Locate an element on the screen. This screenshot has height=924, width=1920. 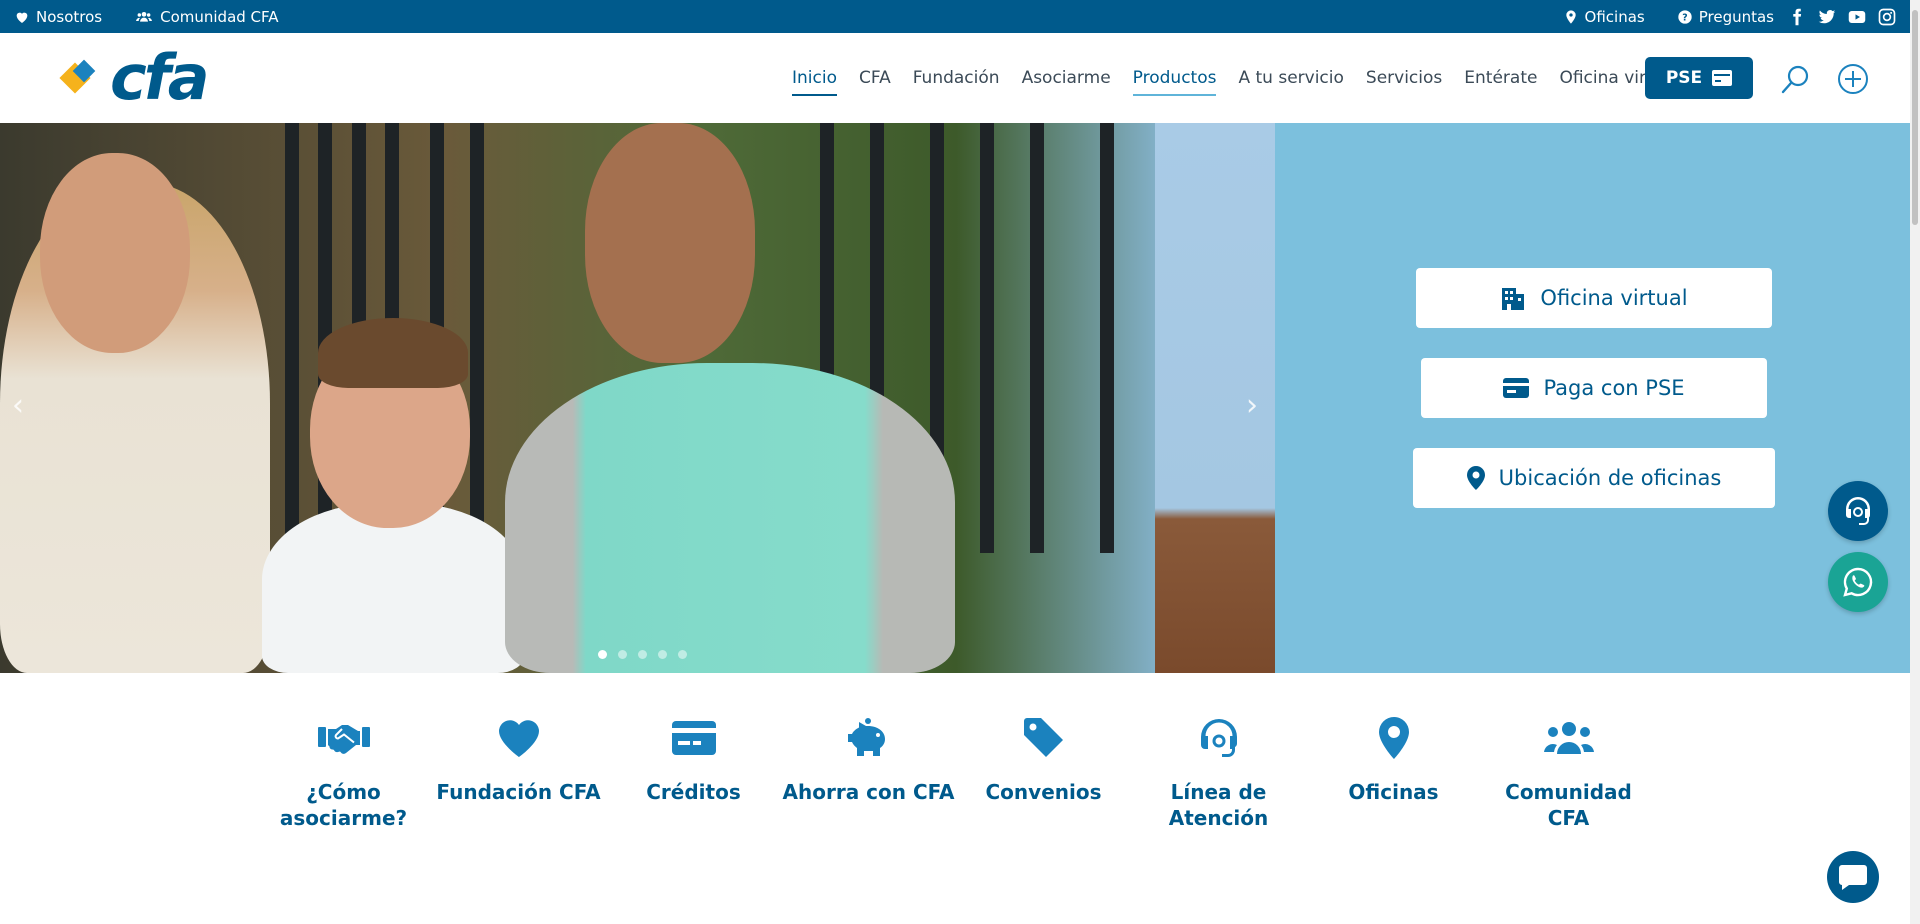
question-icon: ? is located at coordinates (1685, 16).